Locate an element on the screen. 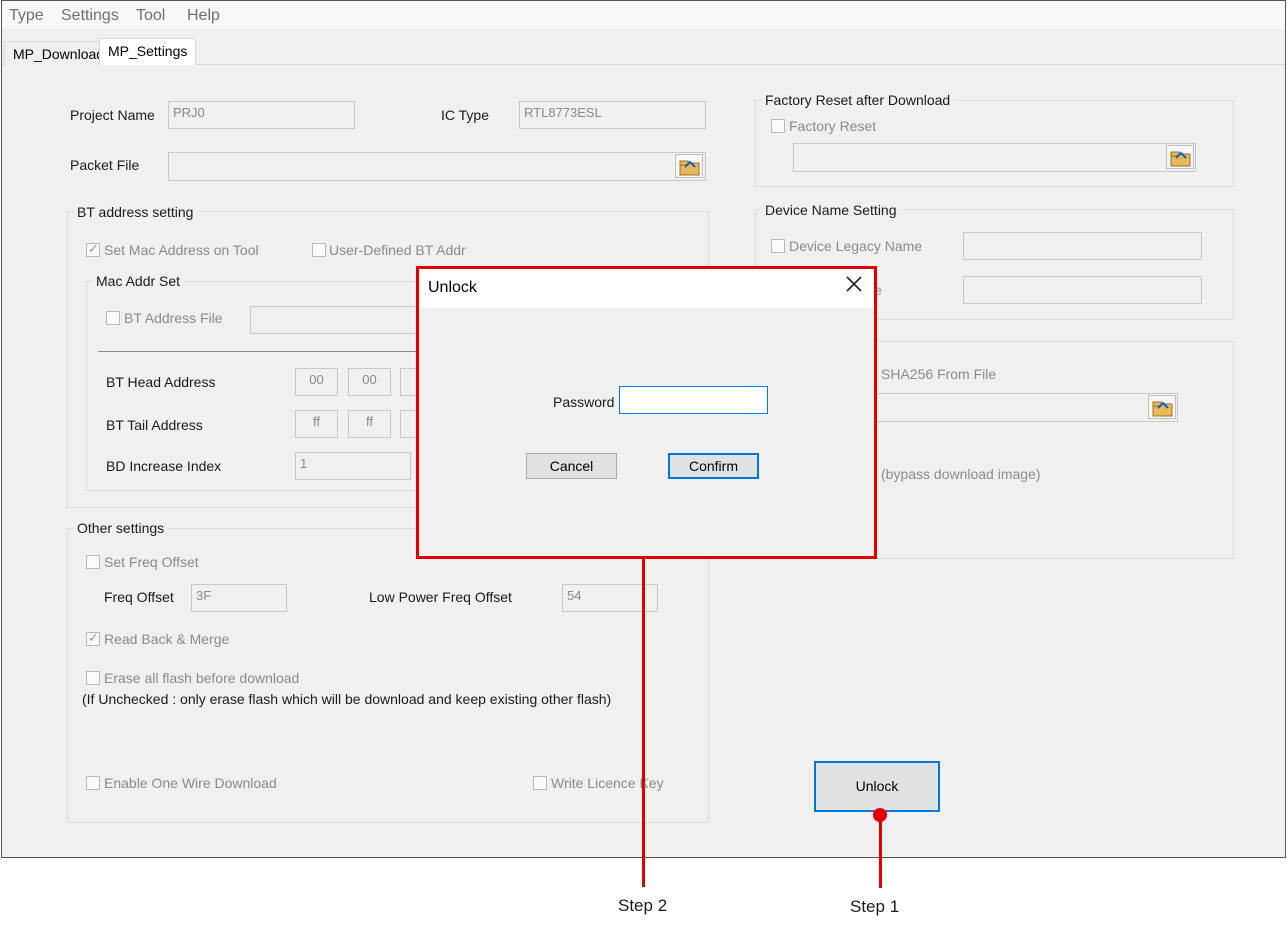 The width and height of the screenshot is (1288, 929). packet-file-label: Packet File is located at coordinates (105, 165).